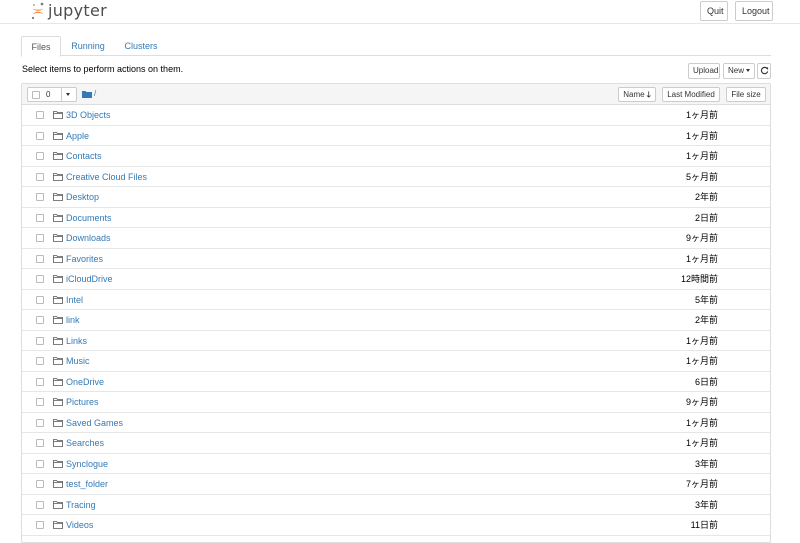 The width and height of the screenshot is (800, 543). I want to click on item-name-link: Desktop, so click(82, 197).